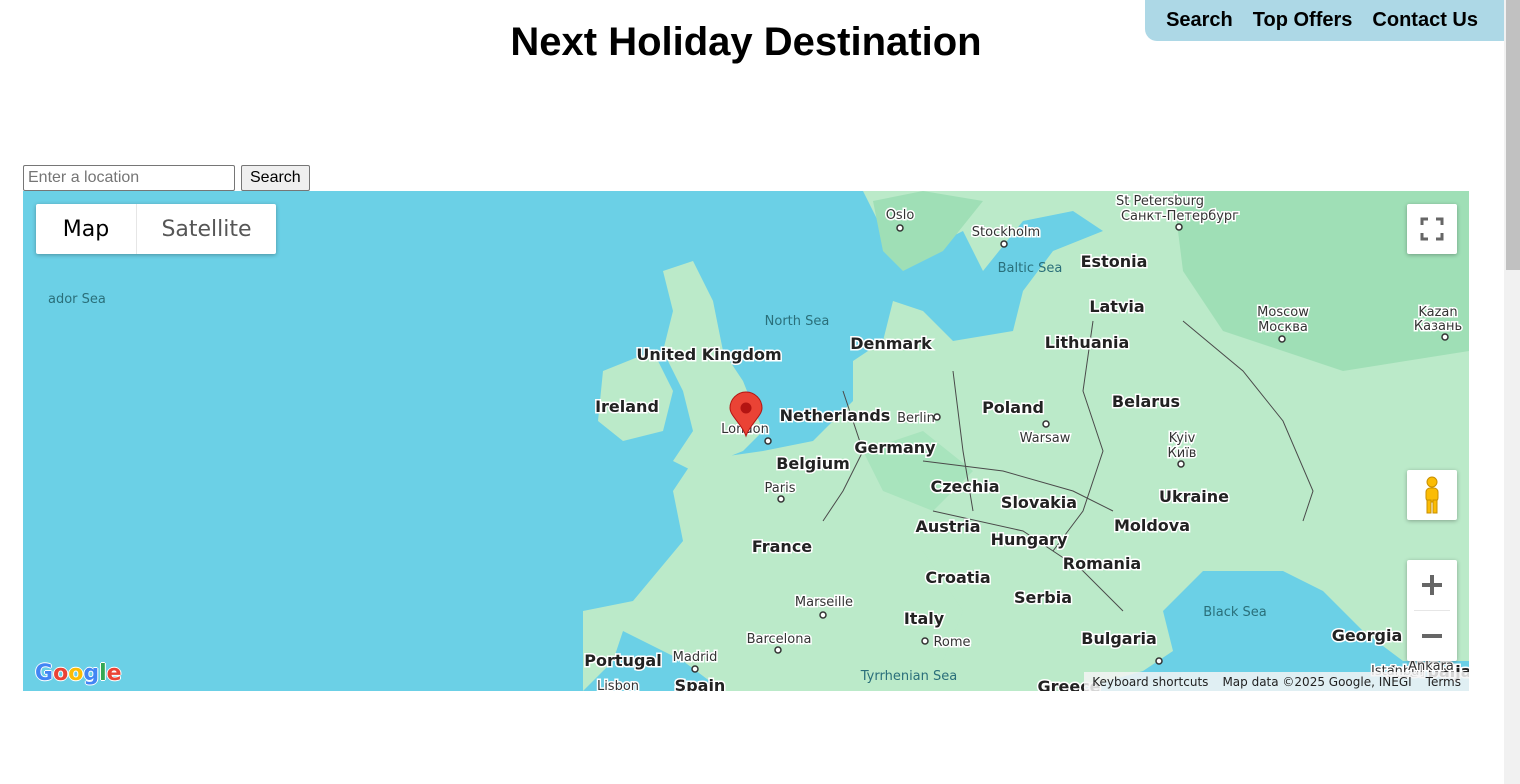 The height and width of the screenshot is (784, 1520). What do you see at coordinates (1045, 438) in the screenshot?
I see `city-label: Warsaw` at bounding box center [1045, 438].